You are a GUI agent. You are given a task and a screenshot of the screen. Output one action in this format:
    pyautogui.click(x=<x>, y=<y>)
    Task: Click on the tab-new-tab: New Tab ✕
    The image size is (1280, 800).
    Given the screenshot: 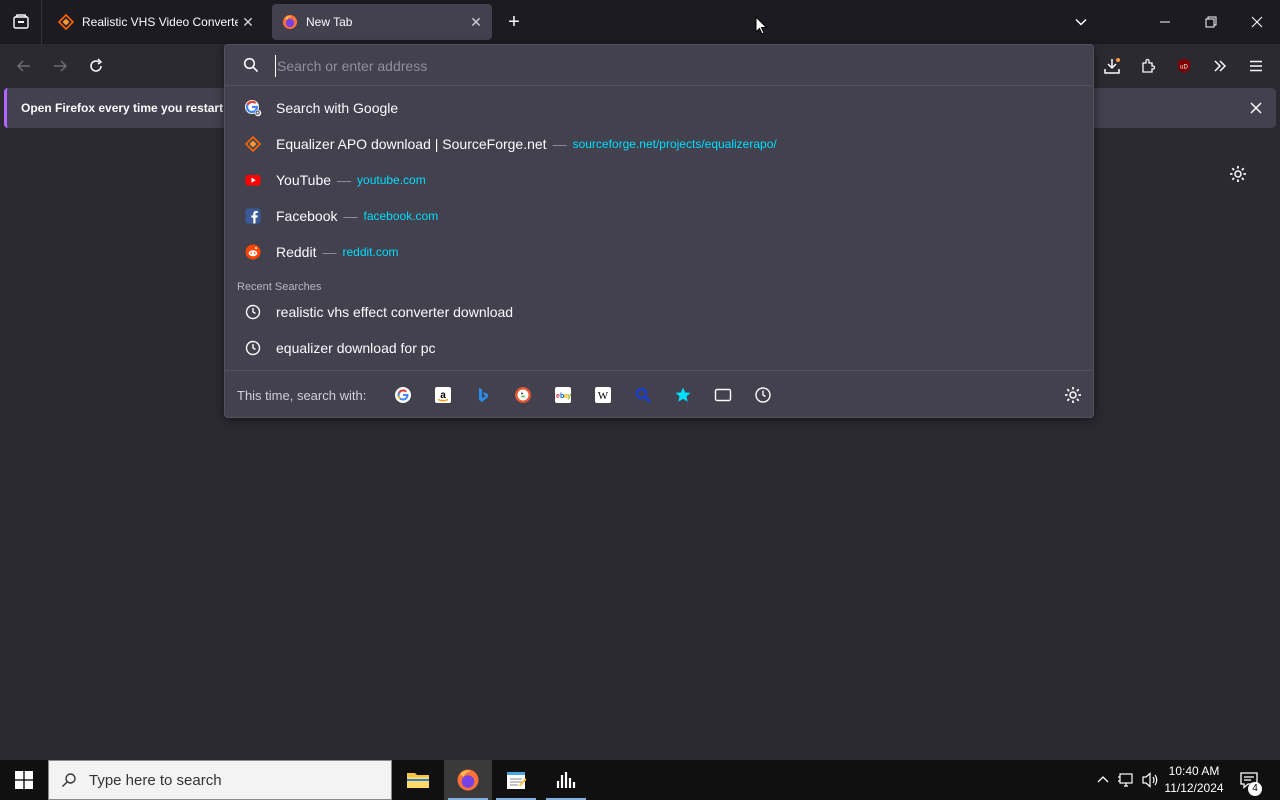 What is the action you would take?
    pyautogui.click(x=382, y=22)
    